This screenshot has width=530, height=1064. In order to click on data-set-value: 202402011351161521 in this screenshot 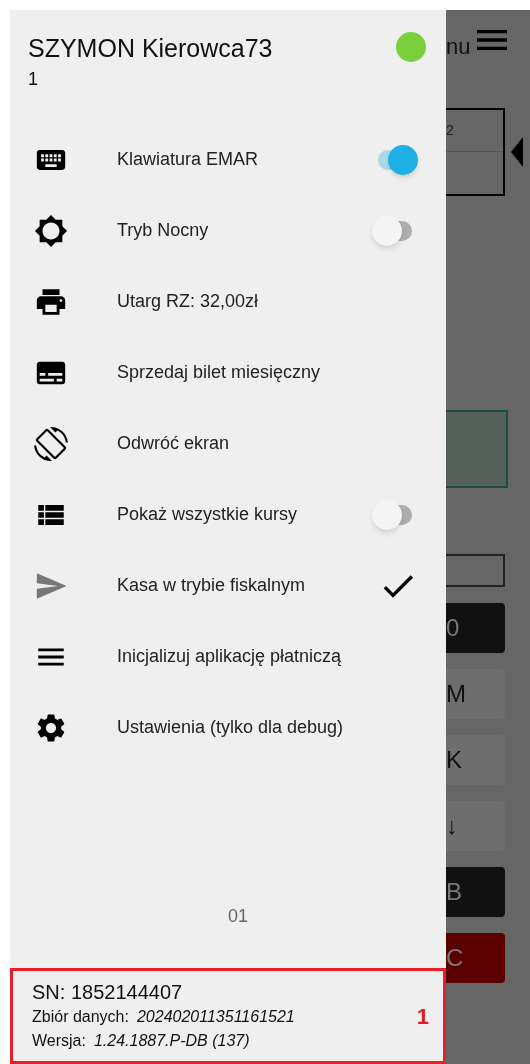, I will do `click(215, 1017)`.